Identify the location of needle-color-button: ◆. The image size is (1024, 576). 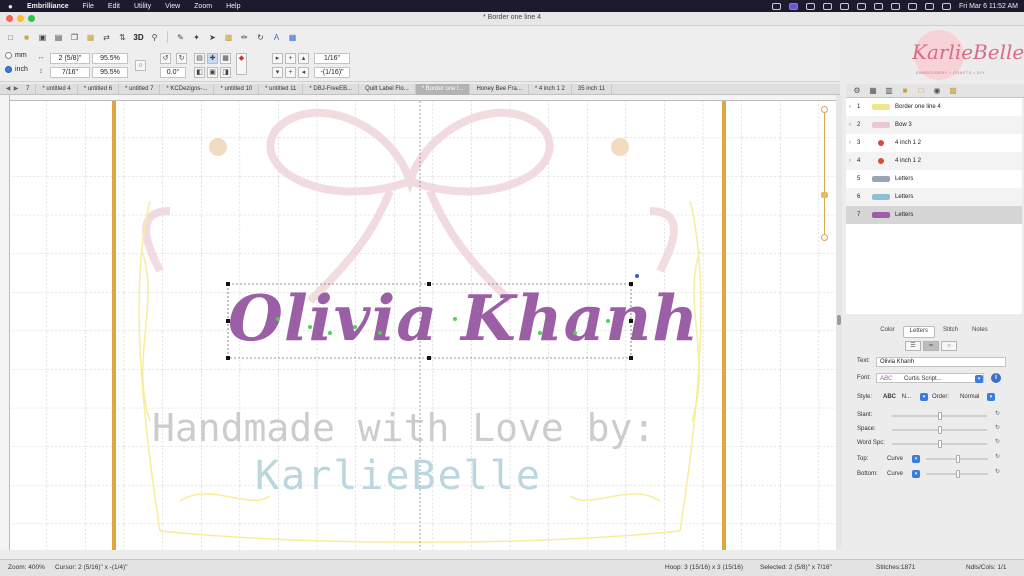
(241, 64).